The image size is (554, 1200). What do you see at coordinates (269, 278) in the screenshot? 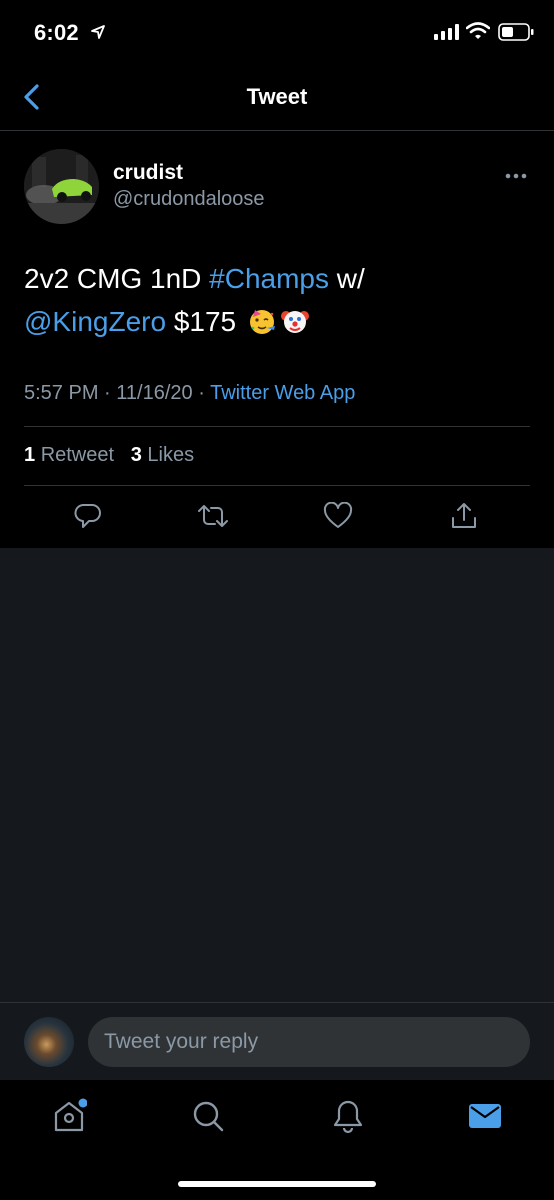
I see `hashtag-link: #Champs` at bounding box center [269, 278].